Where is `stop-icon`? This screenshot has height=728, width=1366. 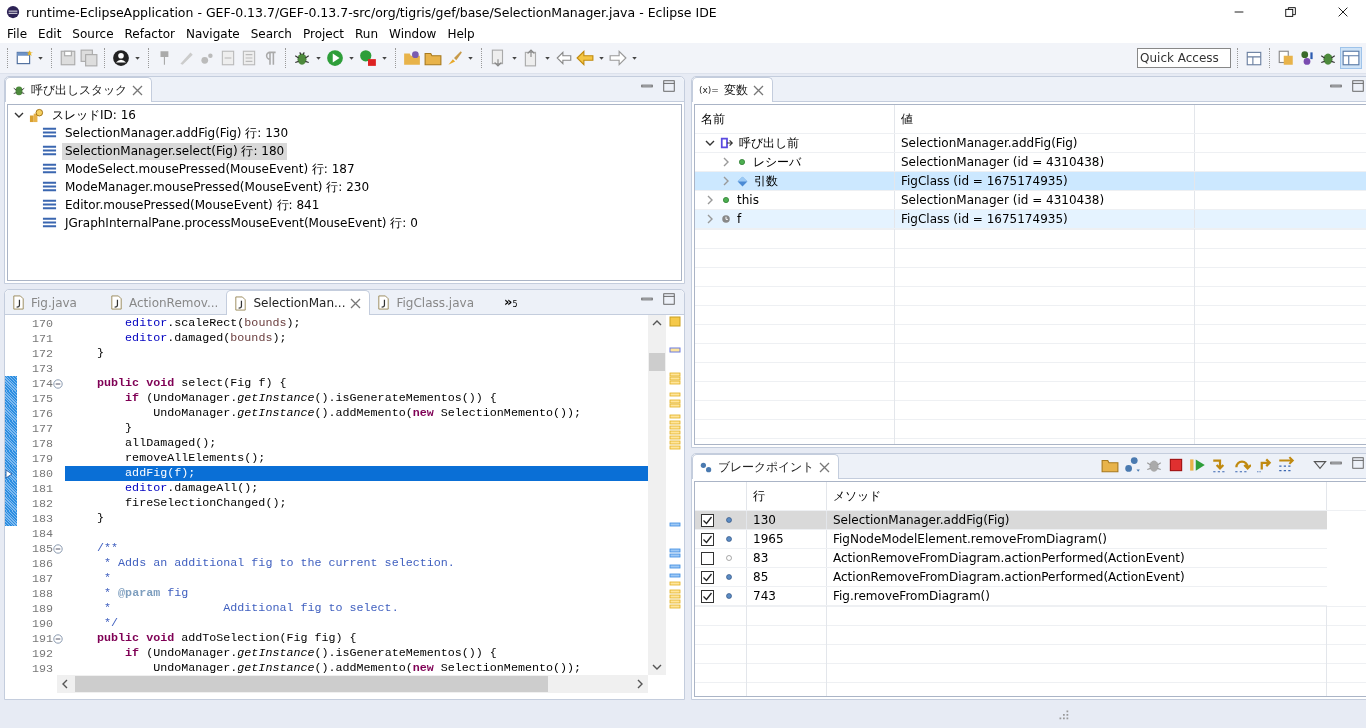 stop-icon is located at coordinates (1176, 465).